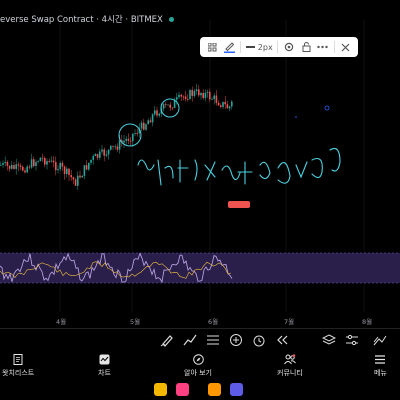 The width and height of the screenshot is (400, 400). What do you see at coordinates (239, 204) in the screenshot?
I see `price-tag` at bounding box center [239, 204].